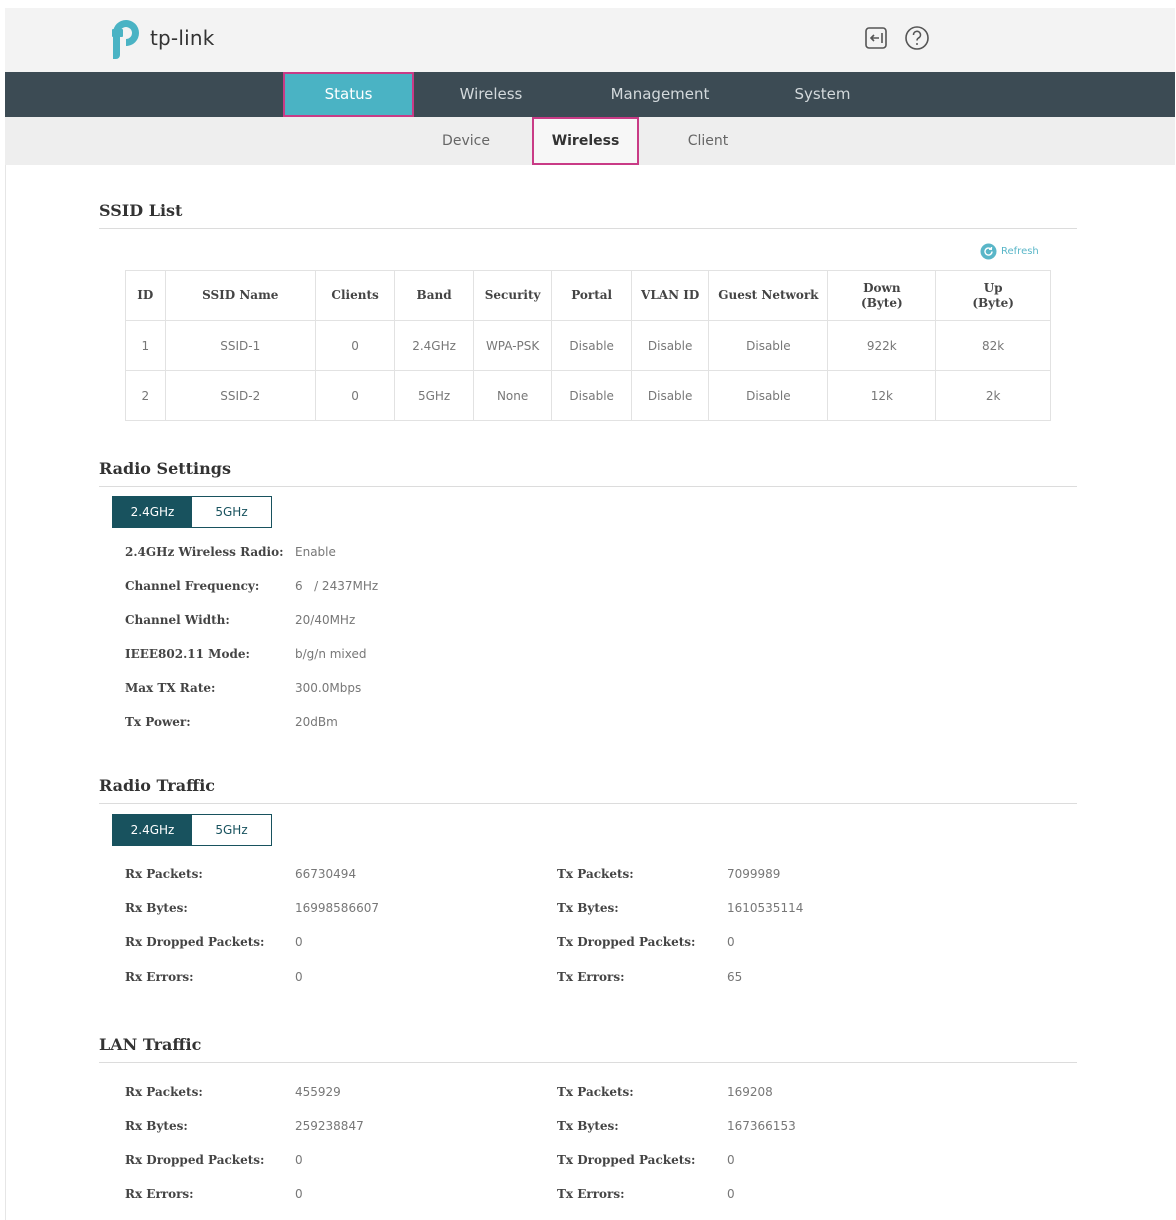 The image size is (1176, 1220). I want to click on radio-rx-packets-label: Rx Packets:, so click(164, 874).